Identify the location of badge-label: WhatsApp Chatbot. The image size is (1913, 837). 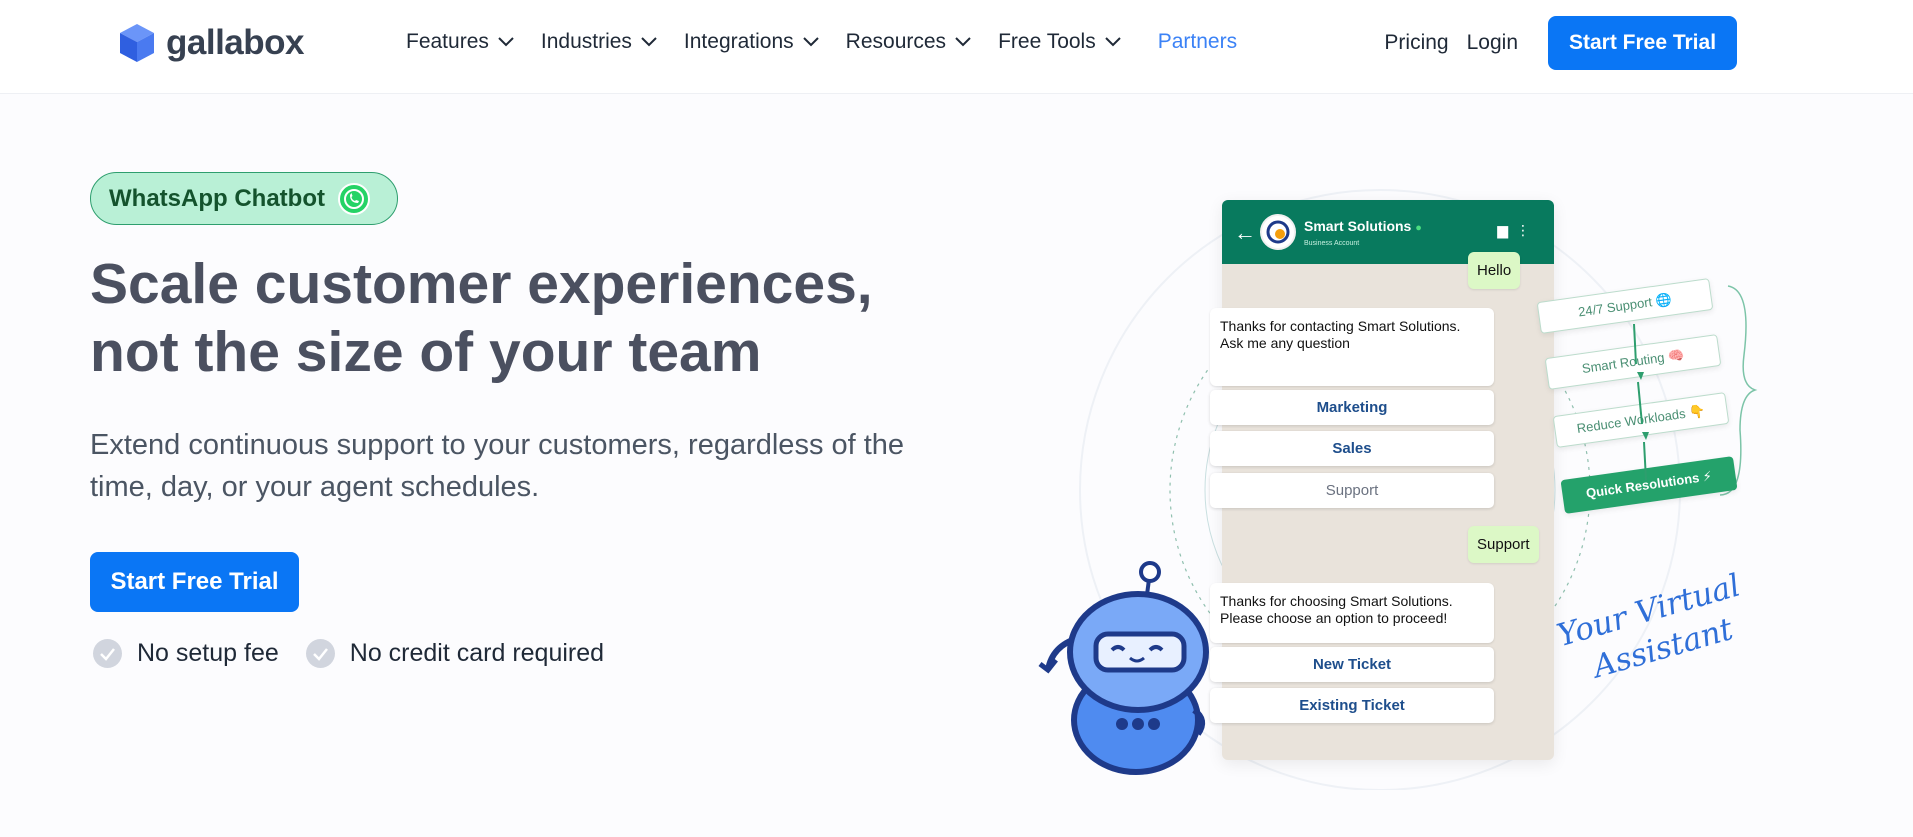
(217, 198).